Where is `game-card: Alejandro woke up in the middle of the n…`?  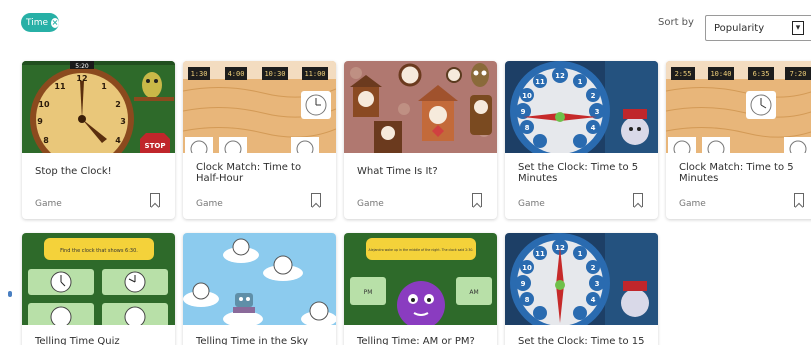 game-card: Alejandro woke up in the middle of the n… is located at coordinates (420, 289).